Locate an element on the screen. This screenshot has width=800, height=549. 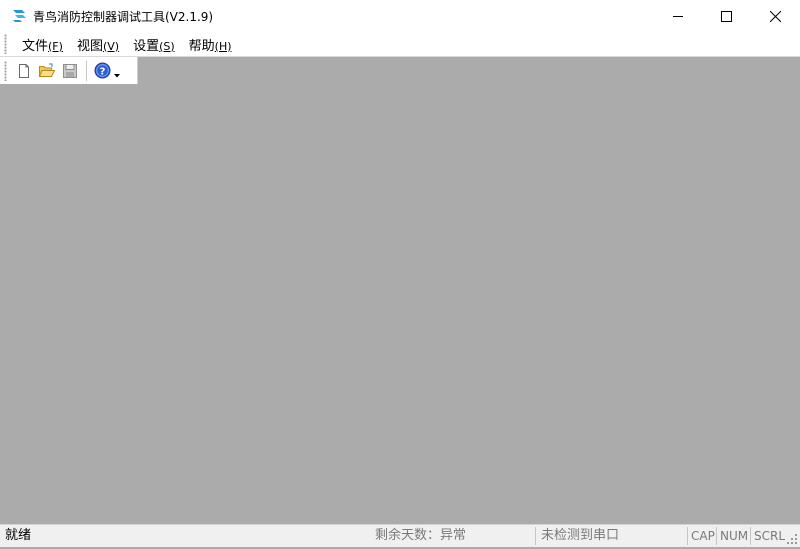
maximize-button is located at coordinates (726, 16).